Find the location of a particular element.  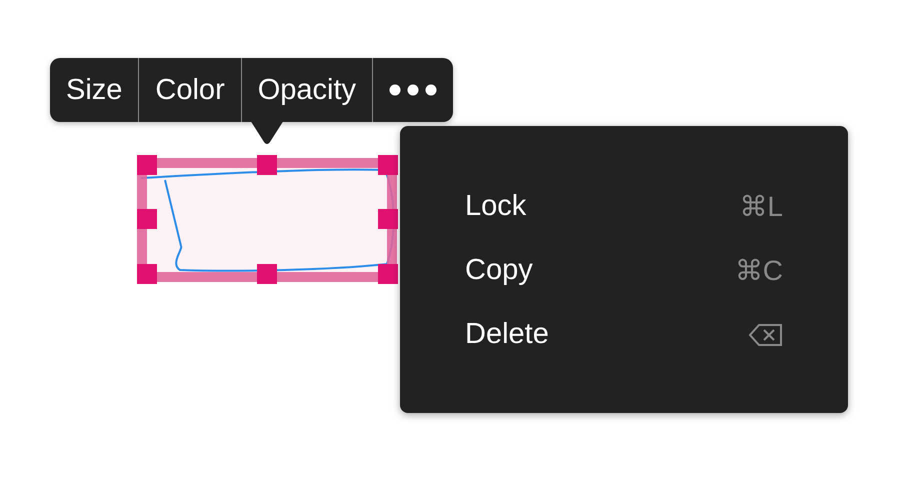

shortcut-label: ⌘L is located at coordinates (761, 207).